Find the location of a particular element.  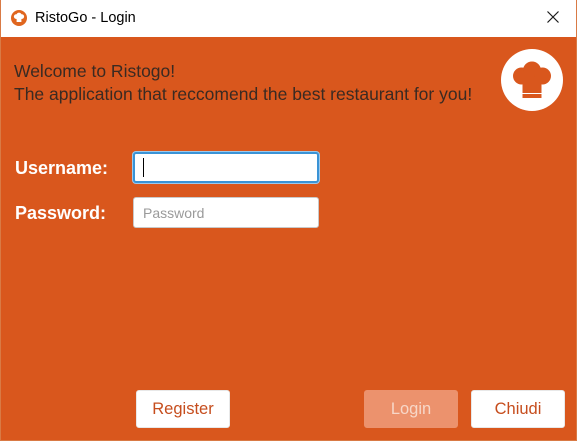

login-button: Login is located at coordinates (411, 409).